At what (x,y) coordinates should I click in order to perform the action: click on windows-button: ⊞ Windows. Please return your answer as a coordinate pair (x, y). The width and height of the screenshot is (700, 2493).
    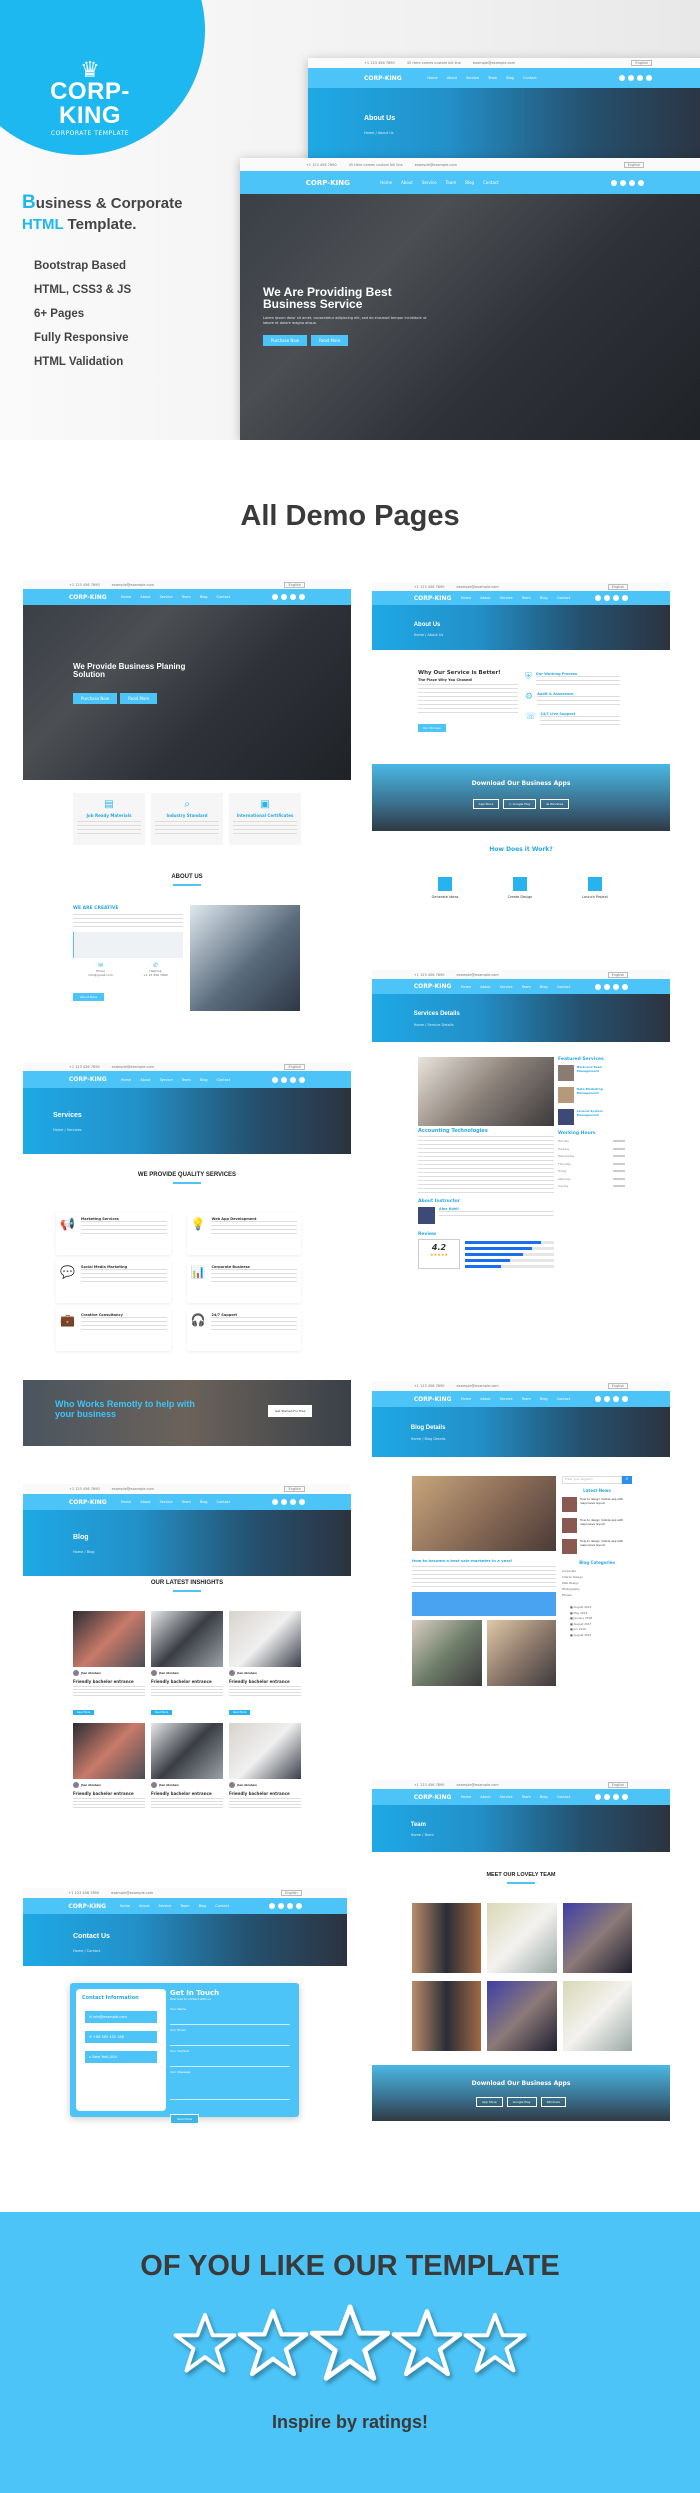
    Looking at the image, I should click on (555, 804).